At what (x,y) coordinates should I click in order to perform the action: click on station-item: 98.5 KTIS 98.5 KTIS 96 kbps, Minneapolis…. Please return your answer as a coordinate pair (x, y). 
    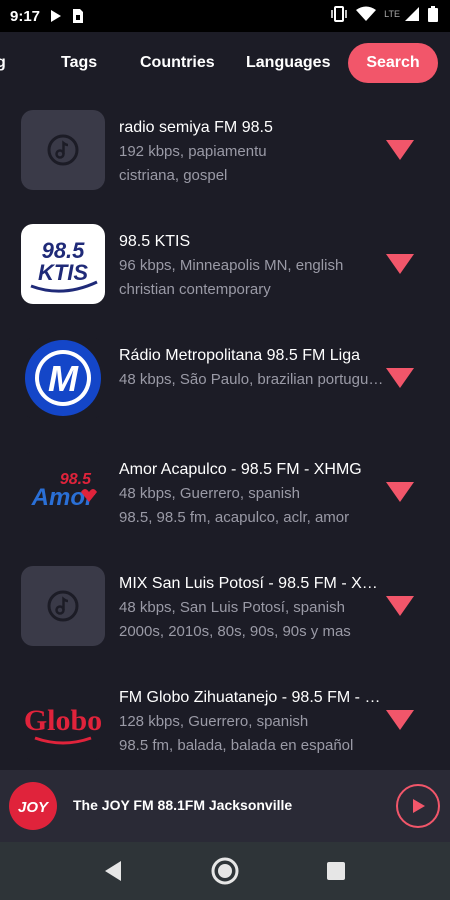
    Looking at the image, I should click on (225, 267).